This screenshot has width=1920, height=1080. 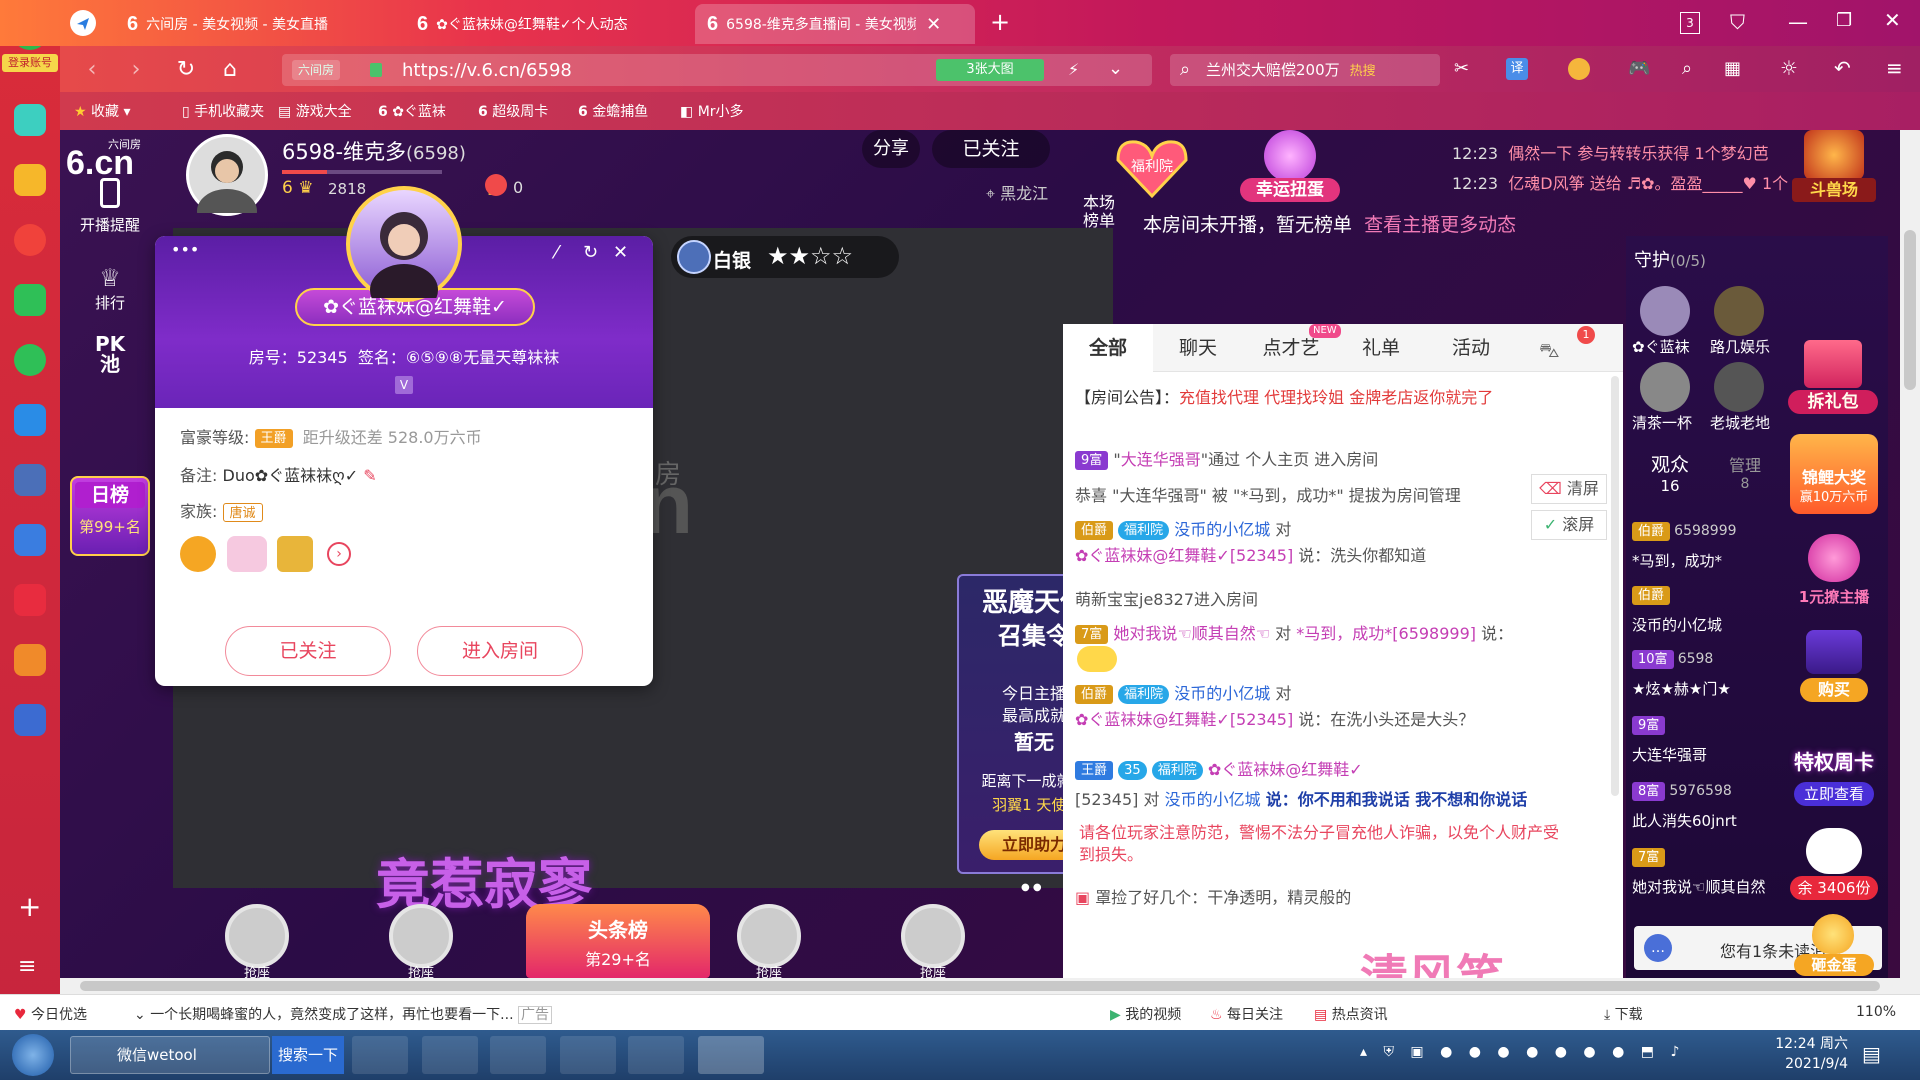 I want to click on taskbar-folder-icon, so click(x=518, y=1055).